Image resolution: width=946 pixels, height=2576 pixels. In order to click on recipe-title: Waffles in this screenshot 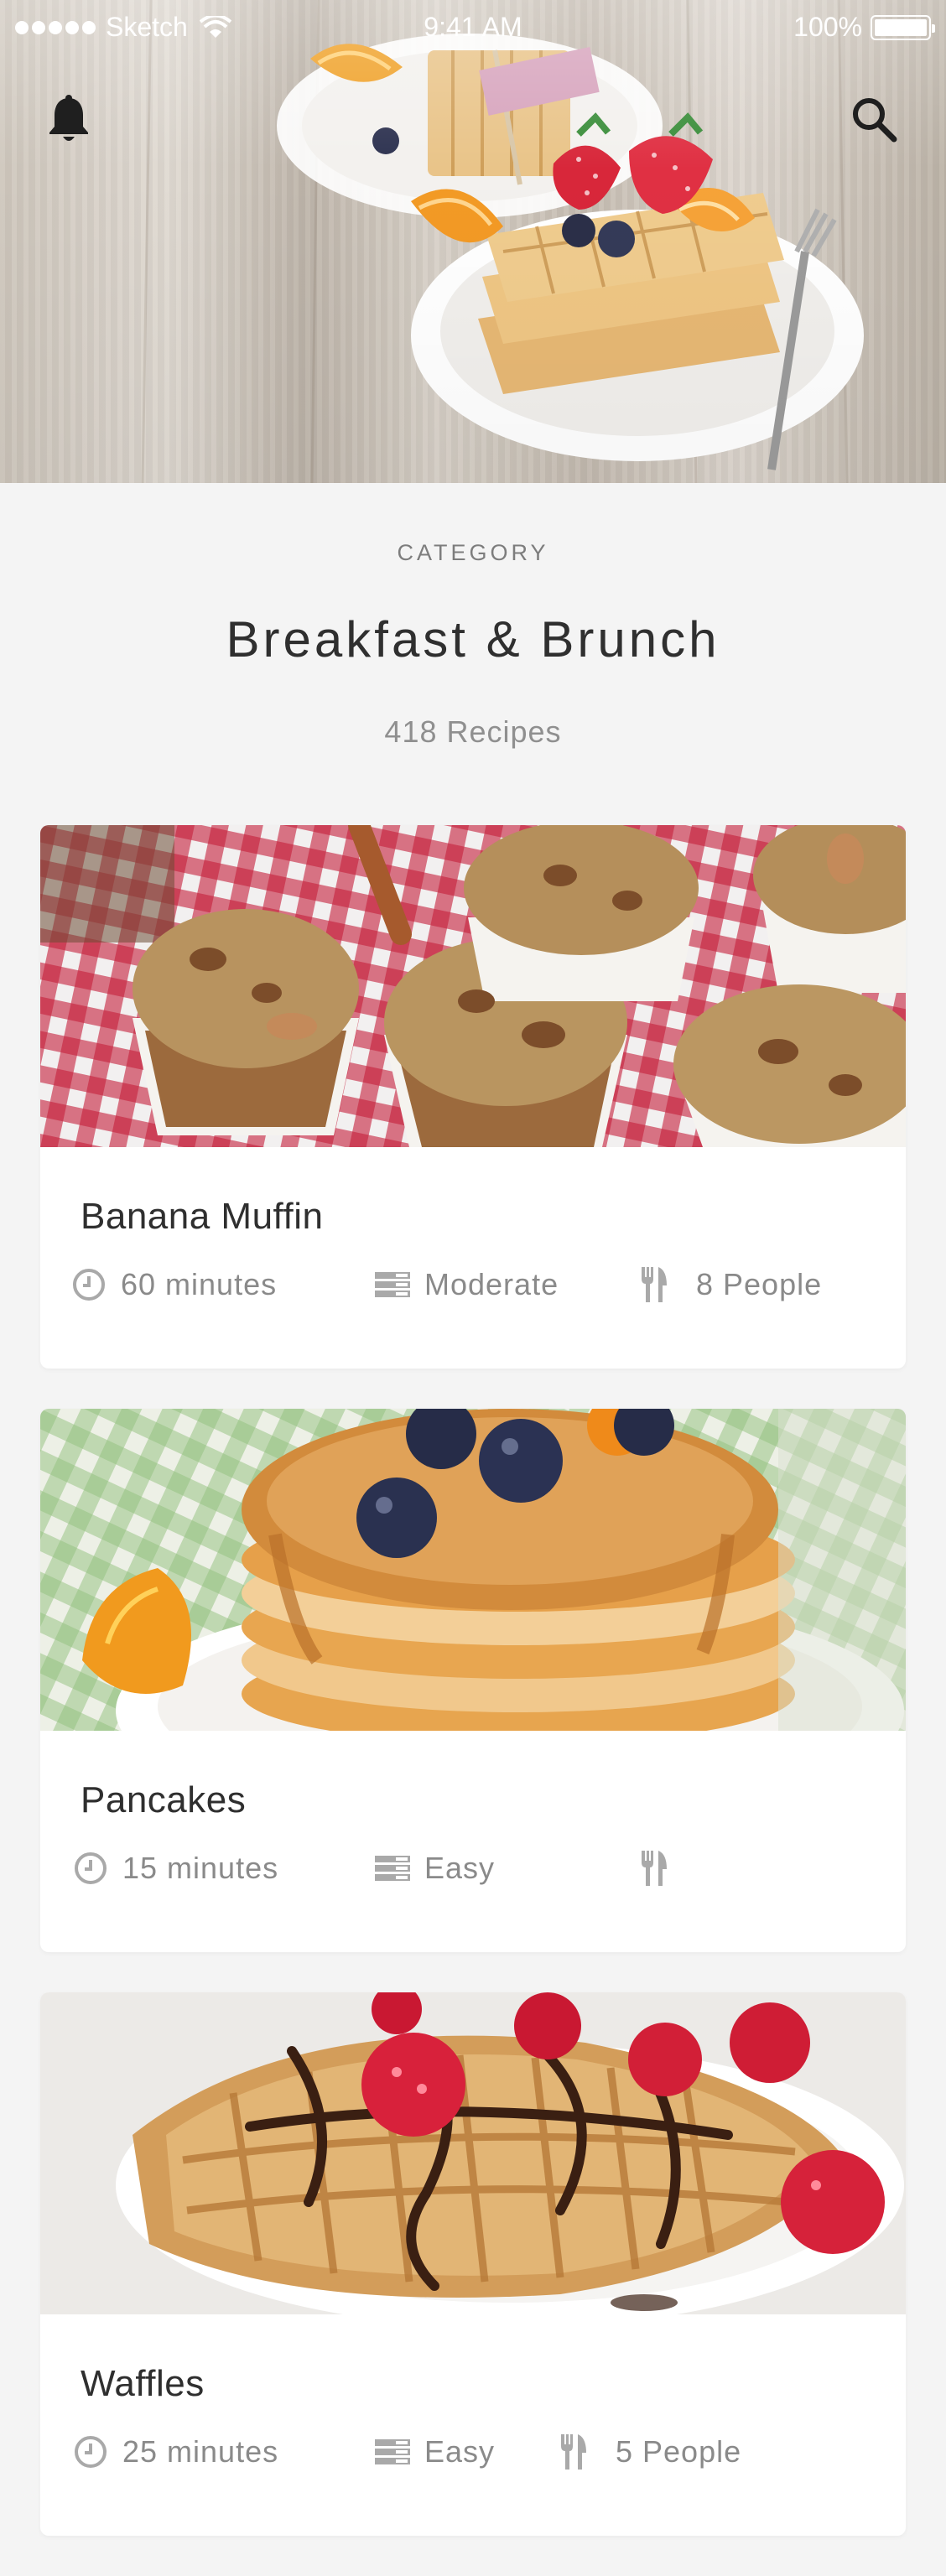, I will do `click(143, 2383)`.